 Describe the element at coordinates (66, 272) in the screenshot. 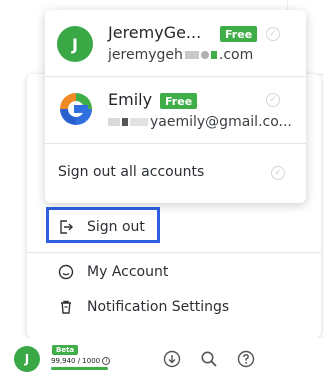

I see `smiley-icon` at that location.